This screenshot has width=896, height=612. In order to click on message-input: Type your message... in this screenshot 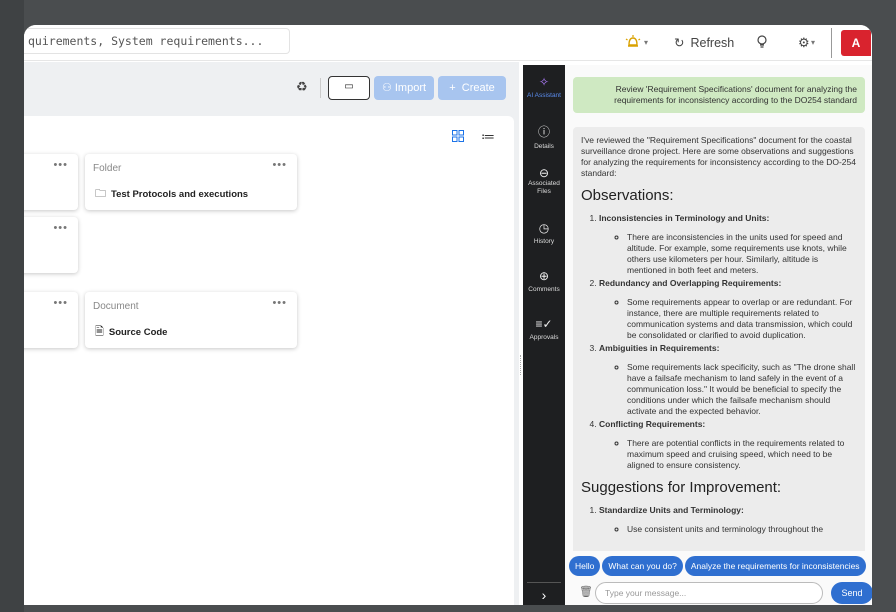, I will do `click(709, 593)`.